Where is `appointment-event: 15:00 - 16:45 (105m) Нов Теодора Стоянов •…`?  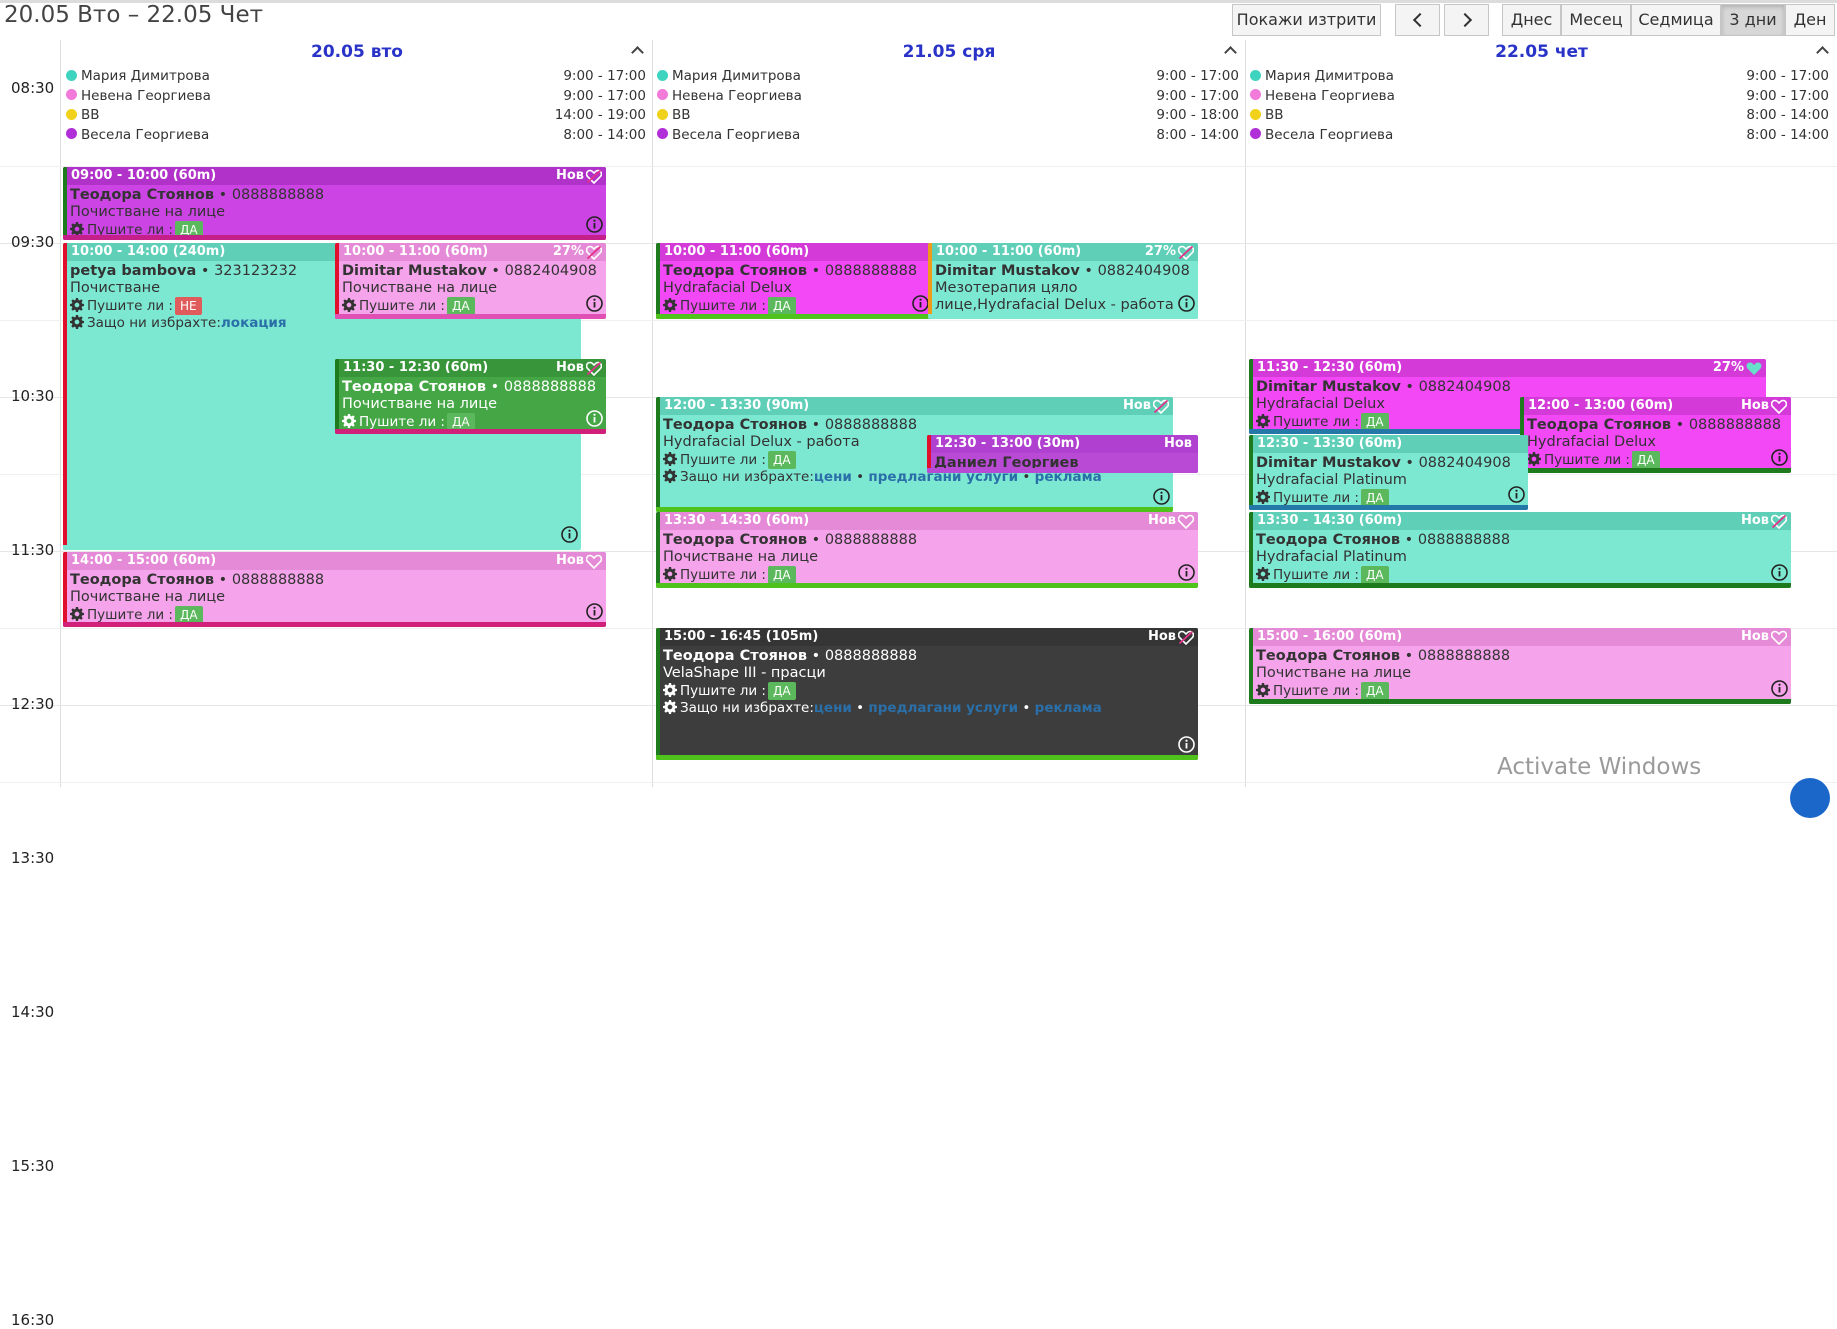
appointment-event: 15:00 - 16:45 (105m) Нов Теодора Стоянов •… is located at coordinates (927, 694).